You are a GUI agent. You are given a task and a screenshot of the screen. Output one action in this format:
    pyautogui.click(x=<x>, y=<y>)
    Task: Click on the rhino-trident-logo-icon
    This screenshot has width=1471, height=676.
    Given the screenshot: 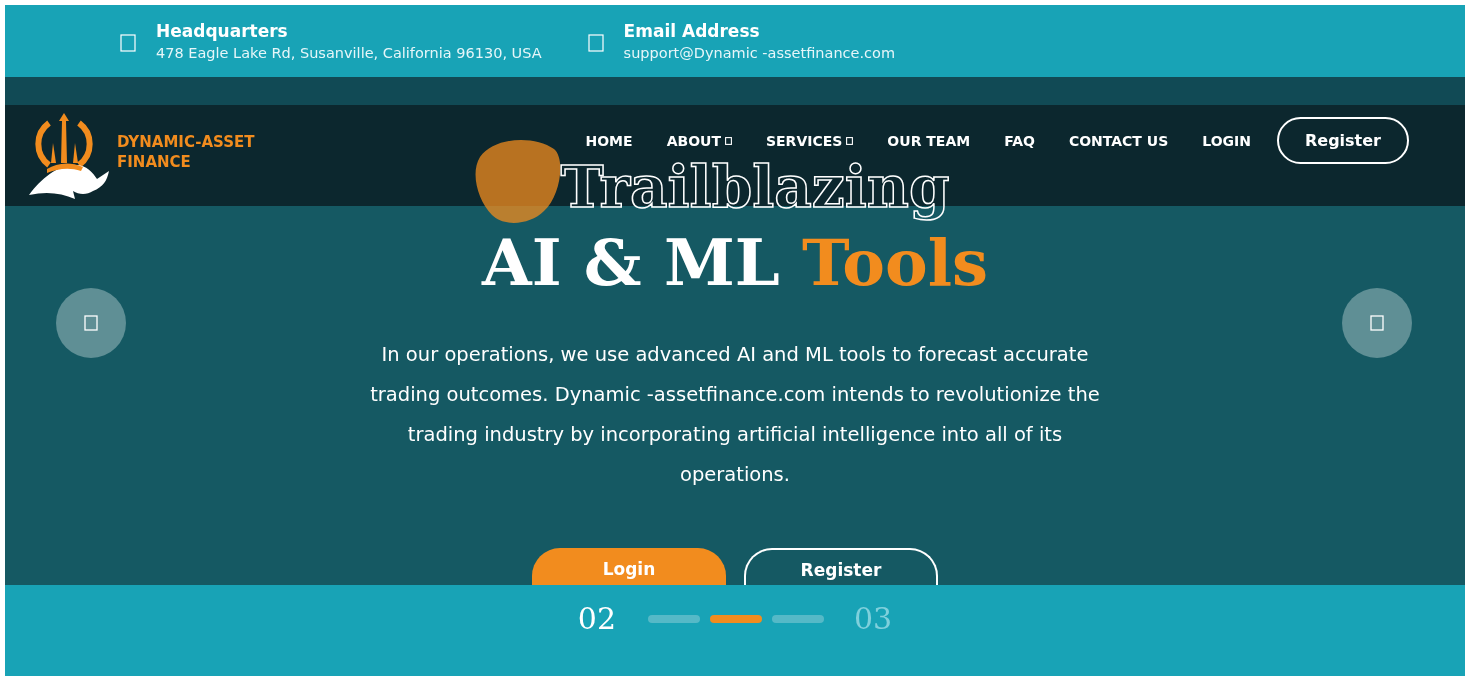 What is the action you would take?
    pyautogui.click(x=69, y=155)
    